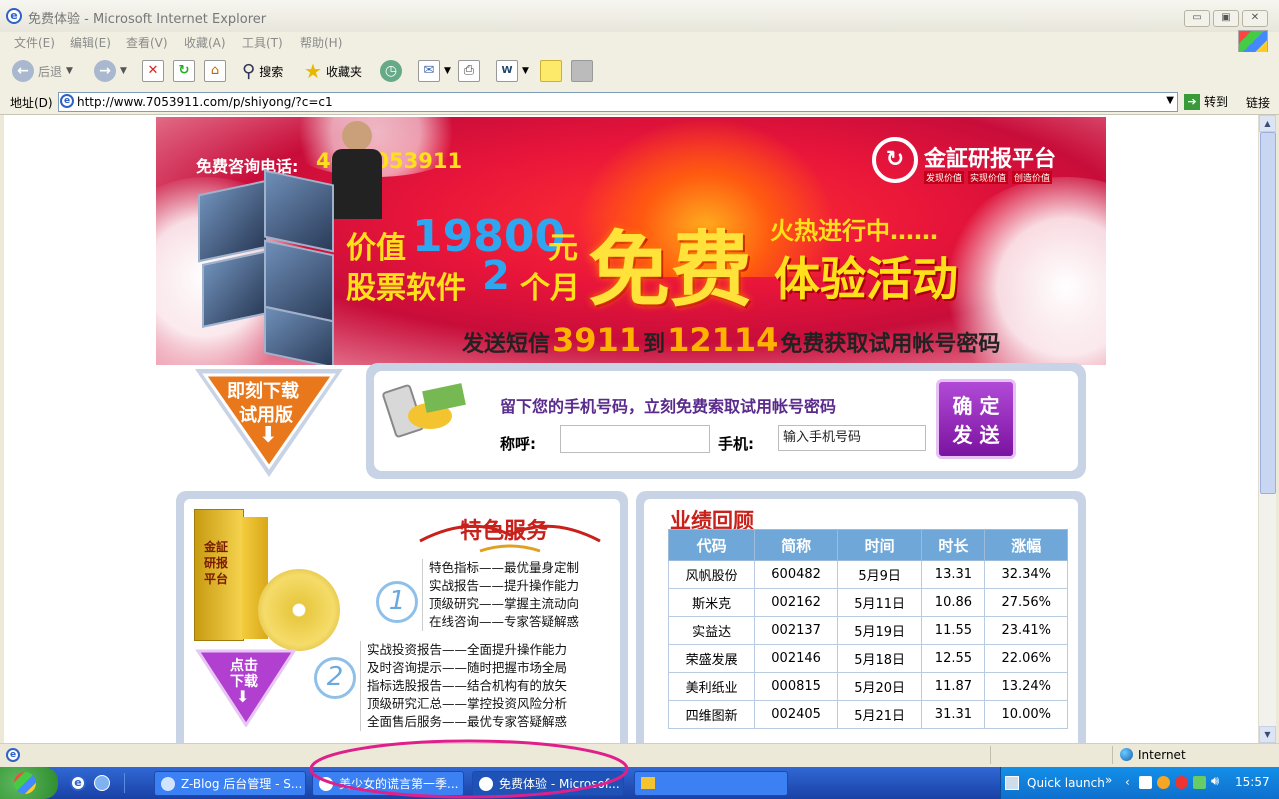 This screenshot has height=799, width=1279. What do you see at coordinates (711, 686) in the screenshot?
I see `table-cell: 美利纸业` at bounding box center [711, 686].